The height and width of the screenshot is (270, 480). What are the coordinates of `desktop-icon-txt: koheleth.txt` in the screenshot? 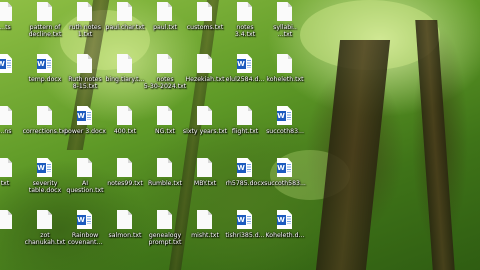 It's located at (285, 77).